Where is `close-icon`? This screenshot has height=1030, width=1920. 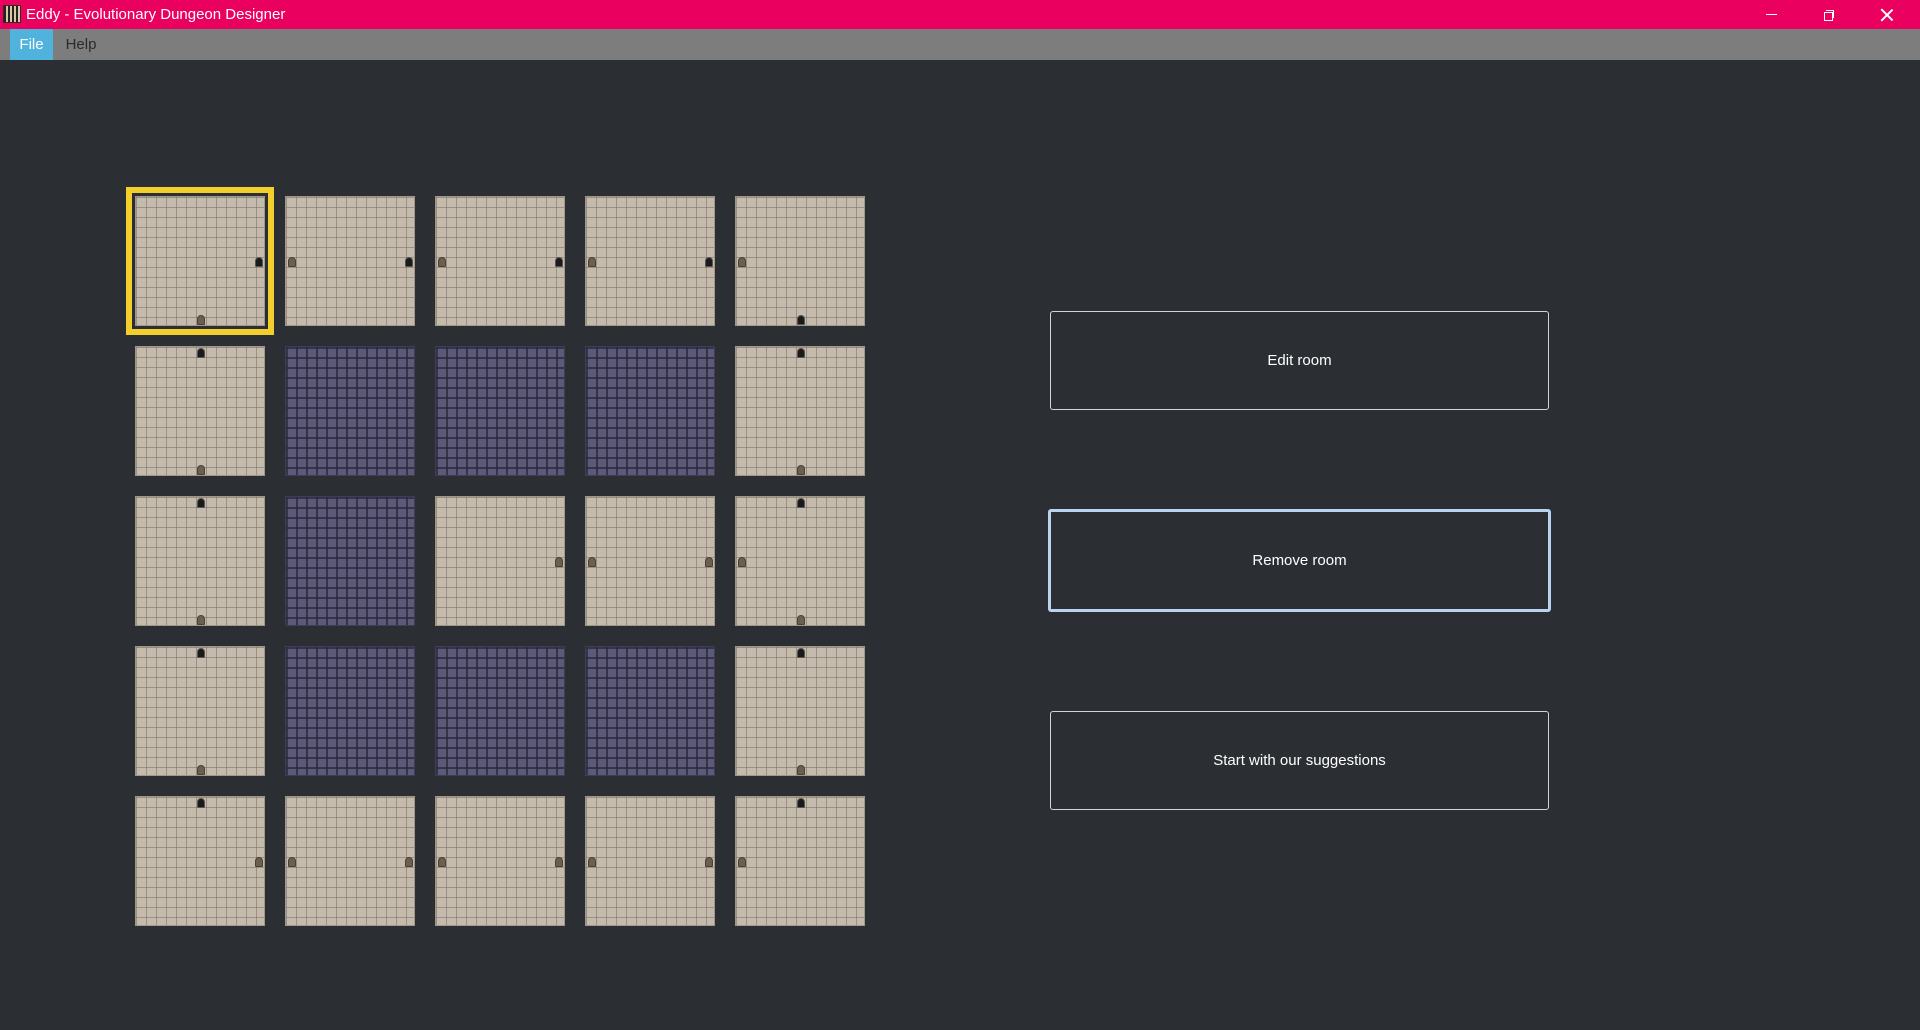 close-icon is located at coordinates (1887, 15).